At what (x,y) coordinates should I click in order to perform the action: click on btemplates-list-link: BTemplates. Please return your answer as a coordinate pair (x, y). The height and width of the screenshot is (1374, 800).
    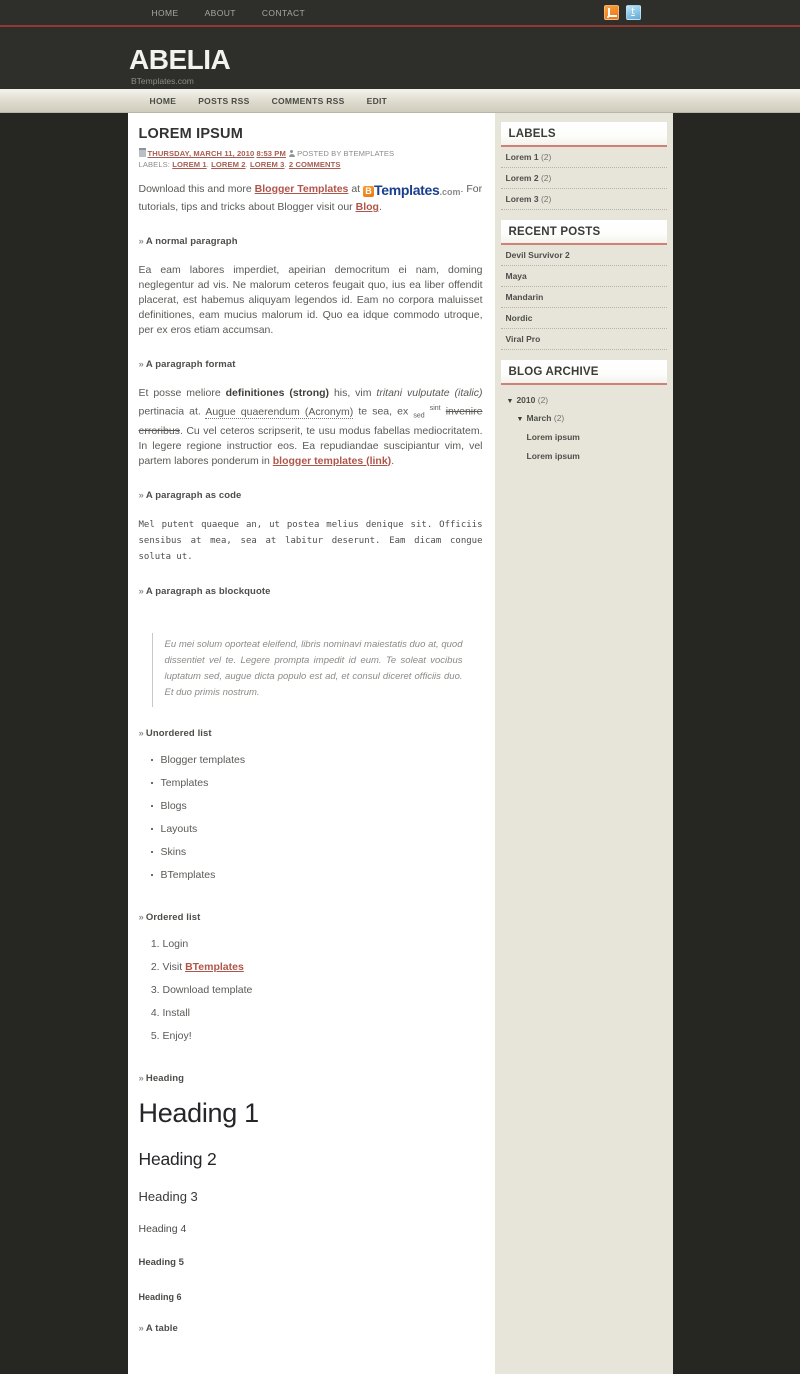
    Looking at the image, I should click on (214, 967).